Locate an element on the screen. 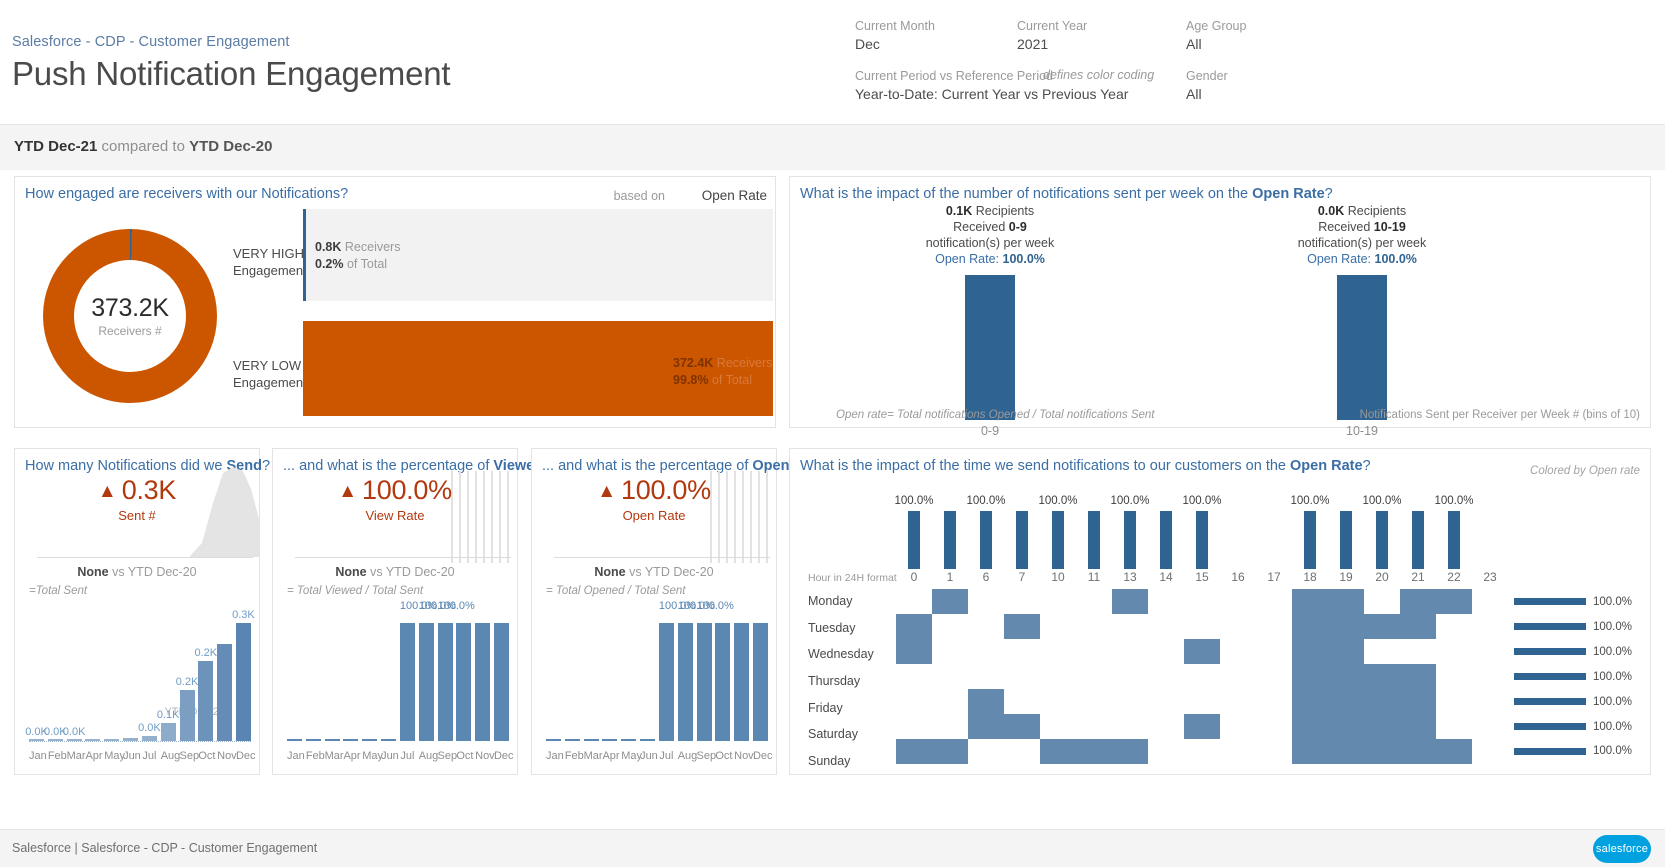  filter-current-year-value: 2021 is located at coordinates (1052, 44).